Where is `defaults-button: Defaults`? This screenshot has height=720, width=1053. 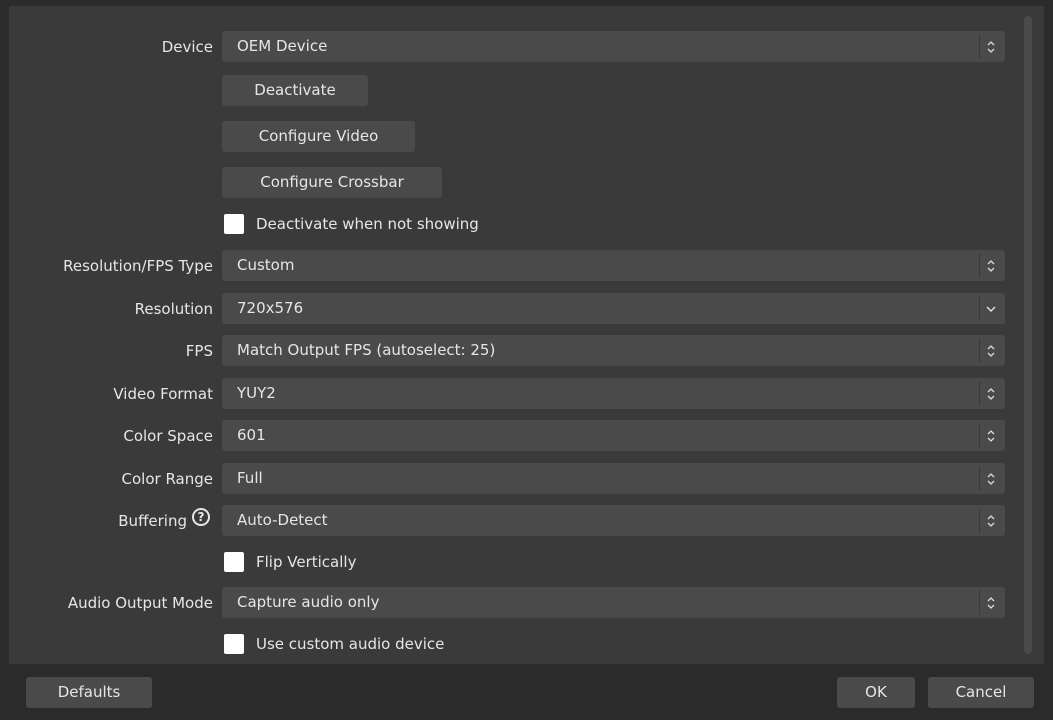 defaults-button: Defaults is located at coordinates (89, 692).